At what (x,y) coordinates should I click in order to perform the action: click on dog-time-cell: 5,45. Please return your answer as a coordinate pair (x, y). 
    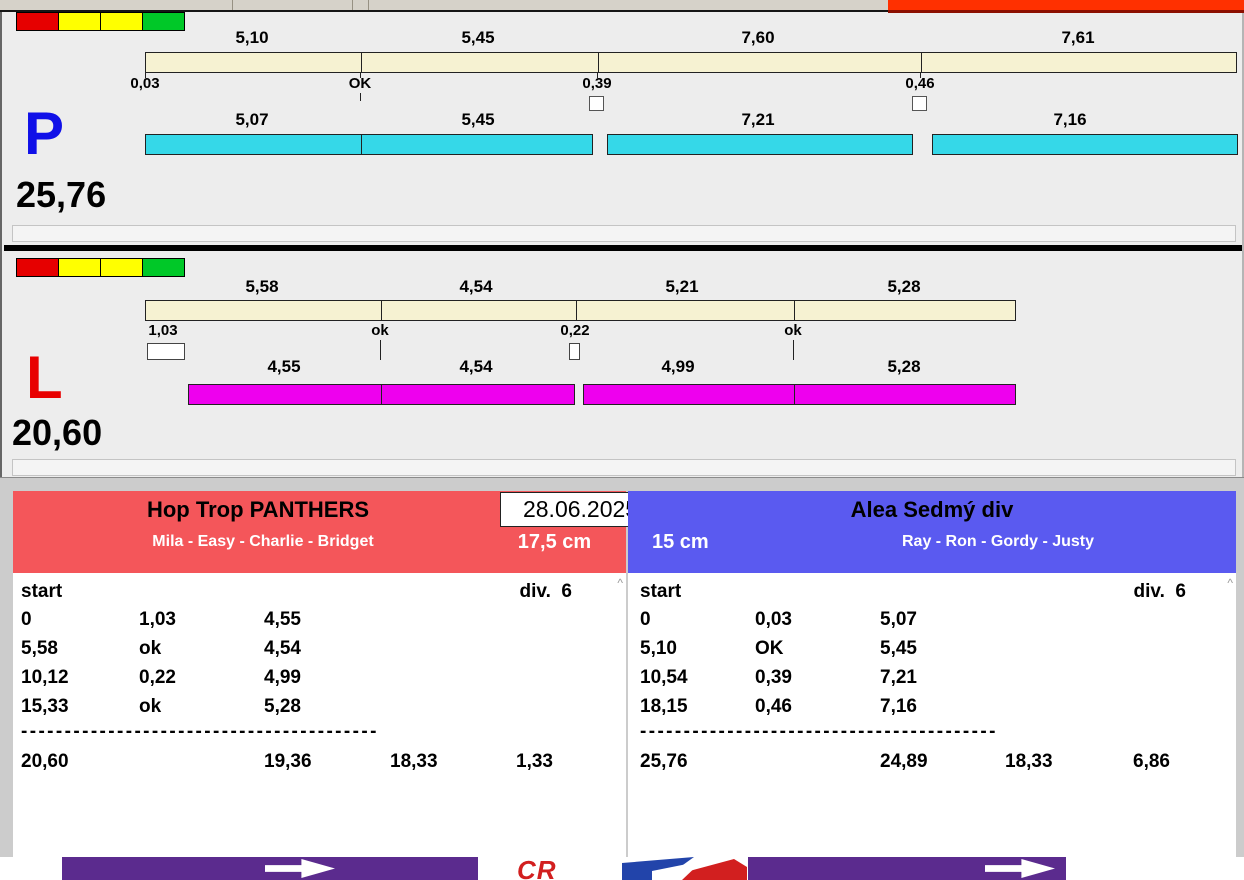
    Looking at the image, I should click on (898, 648).